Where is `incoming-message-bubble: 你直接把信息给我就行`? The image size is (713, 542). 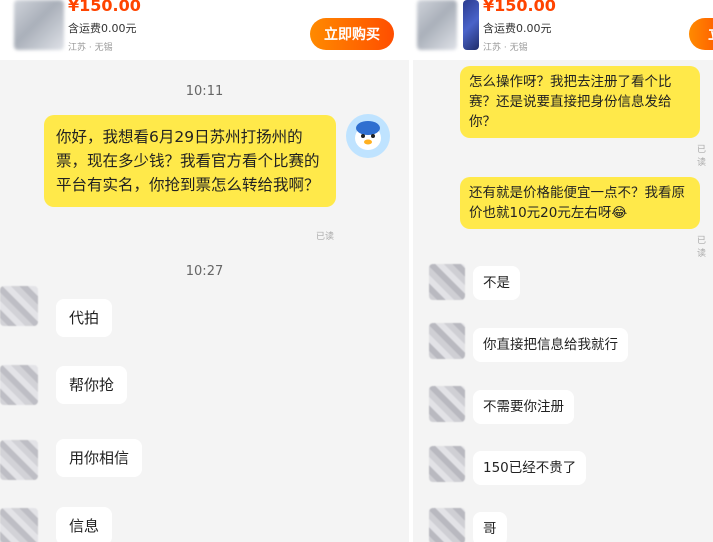
incoming-message-bubble: 你直接把信息给我就行 is located at coordinates (550, 345).